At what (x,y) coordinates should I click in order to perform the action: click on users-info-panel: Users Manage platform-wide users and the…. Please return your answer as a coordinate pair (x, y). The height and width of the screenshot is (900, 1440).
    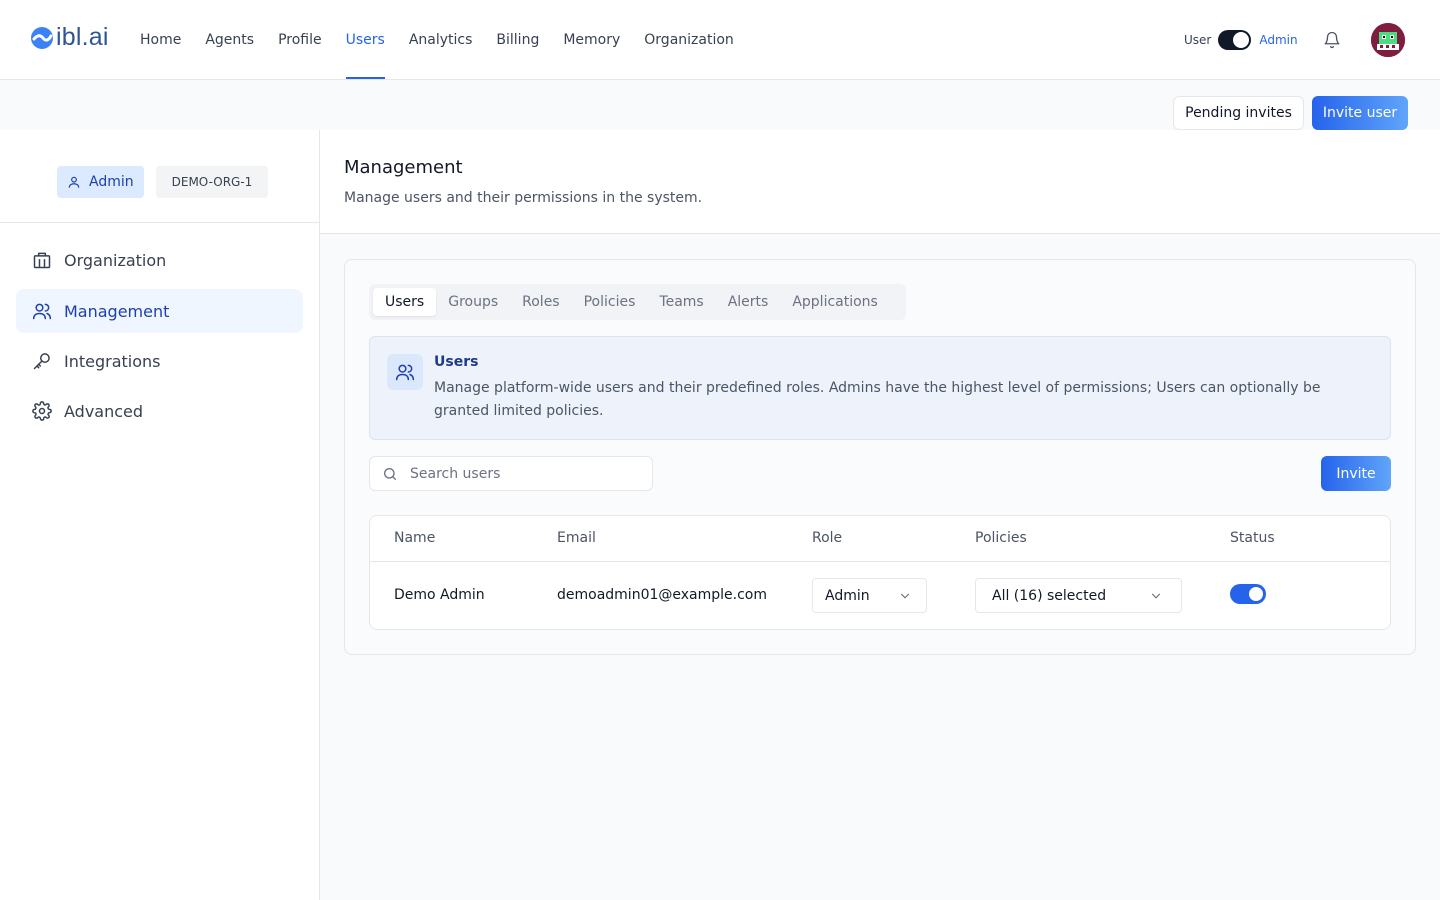
    Looking at the image, I should click on (880, 388).